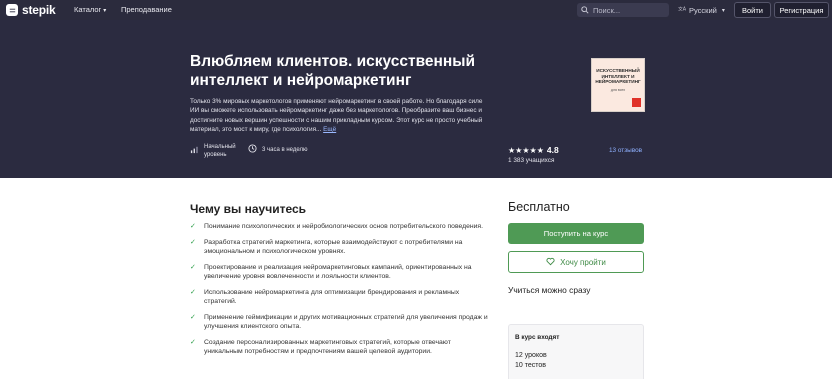 This screenshot has width=832, height=379. Describe the element at coordinates (801, 10) in the screenshot. I see `register-button: Регистрация` at that location.